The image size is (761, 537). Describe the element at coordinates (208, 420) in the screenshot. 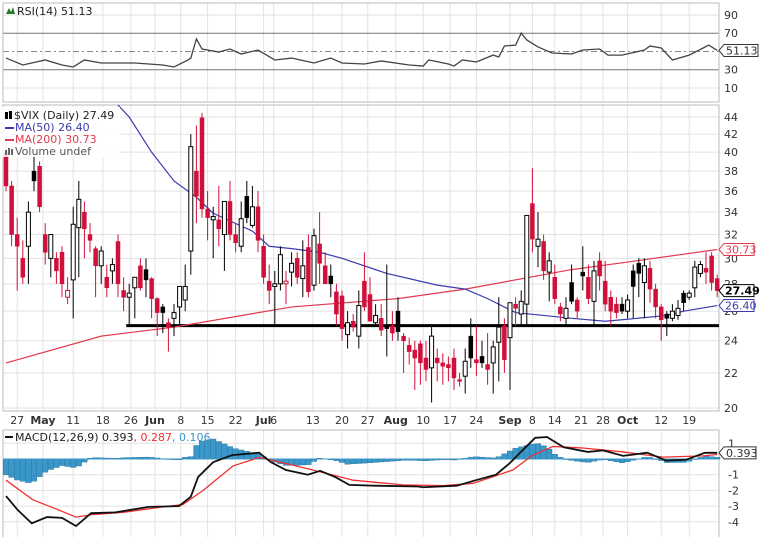

I see `date-label: 15` at that location.